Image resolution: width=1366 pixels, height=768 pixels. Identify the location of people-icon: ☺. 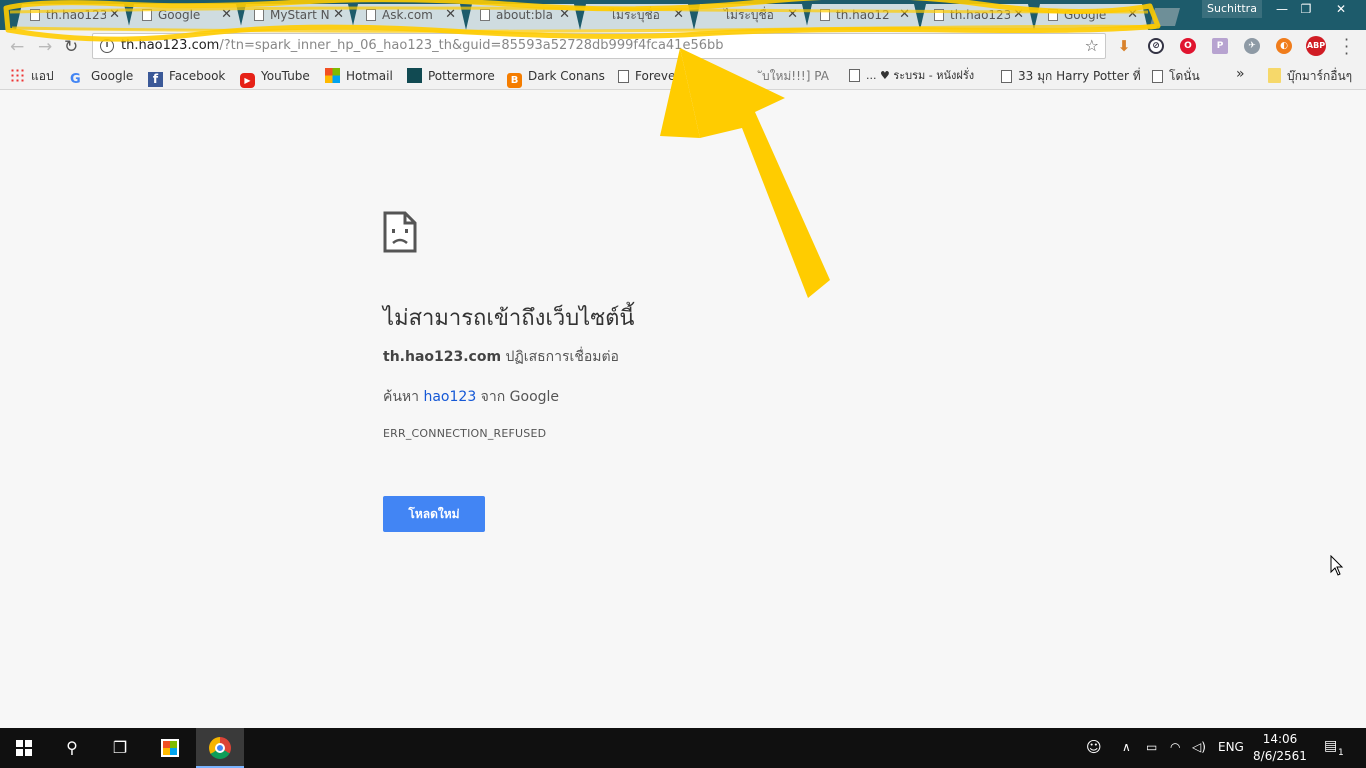
(1094, 747).